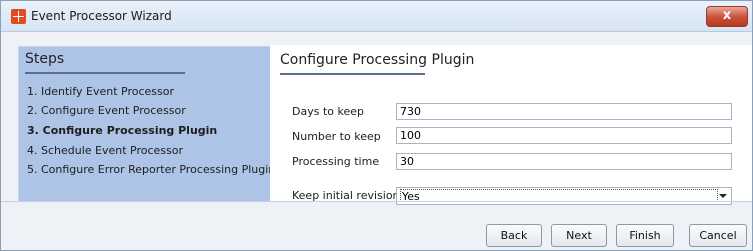 This screenshot has height=251, width=753. What do you see at coordinates (564, 161) in the screenshot?
I see `processing-time-input` at bounding box center [564, 161].